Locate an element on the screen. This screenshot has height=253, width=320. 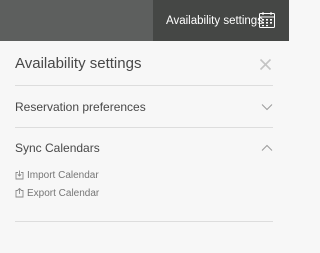
export-icon is located at coordinates (19, 193).